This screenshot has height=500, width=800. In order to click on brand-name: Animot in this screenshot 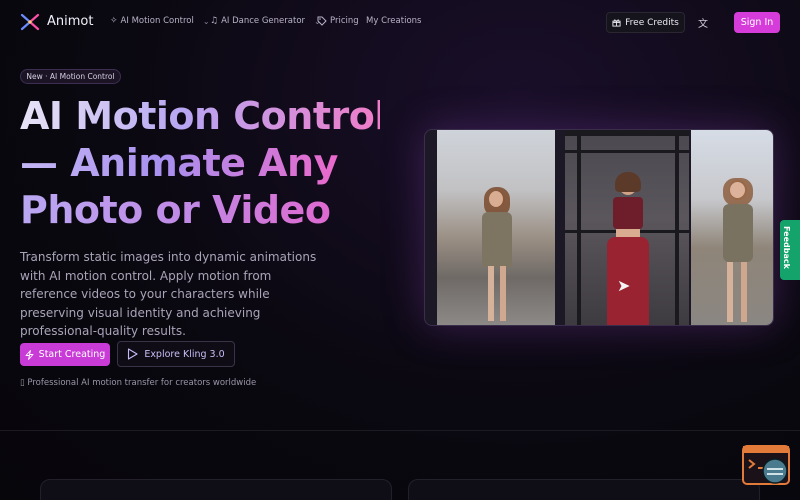, I will do `click(70, 21)`.